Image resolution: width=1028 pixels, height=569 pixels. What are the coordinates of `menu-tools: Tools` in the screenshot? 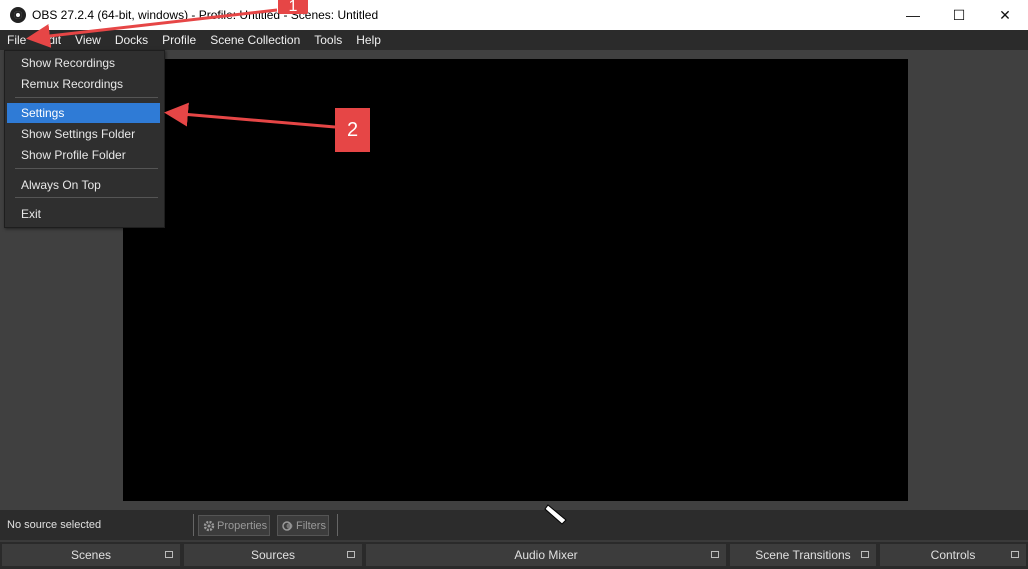 It's located at (328, 40).